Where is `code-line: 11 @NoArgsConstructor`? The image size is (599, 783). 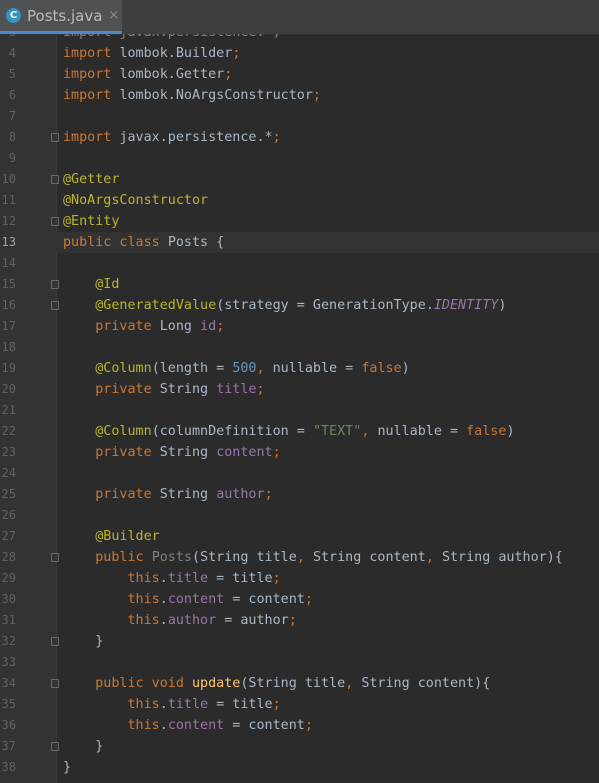
code-line: 11 @NoArgsConstructor is located at coordinates (299, 200).